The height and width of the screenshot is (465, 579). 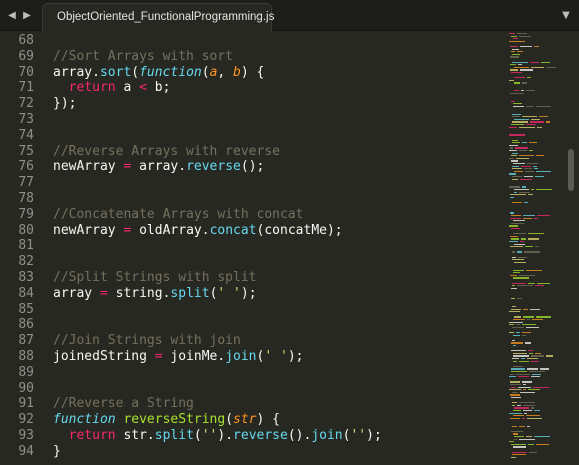 What do you see at coordinates (272, 215) in the screenshot?
I see `code-line: //Concatenate Arrays with concat` at bounding box center [272, 215].